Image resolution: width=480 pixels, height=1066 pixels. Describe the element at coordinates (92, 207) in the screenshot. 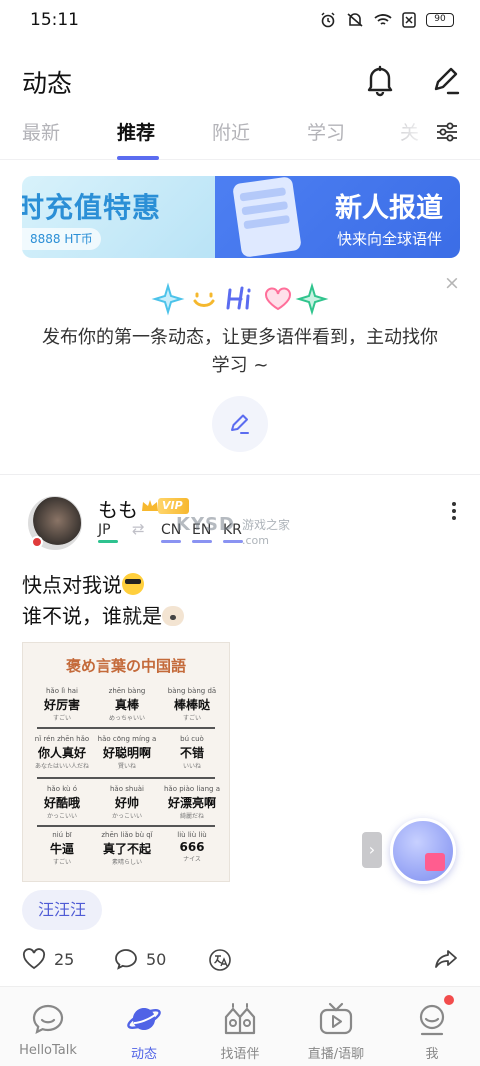

I see `banner-left-title: 时充值特惠` at that location.